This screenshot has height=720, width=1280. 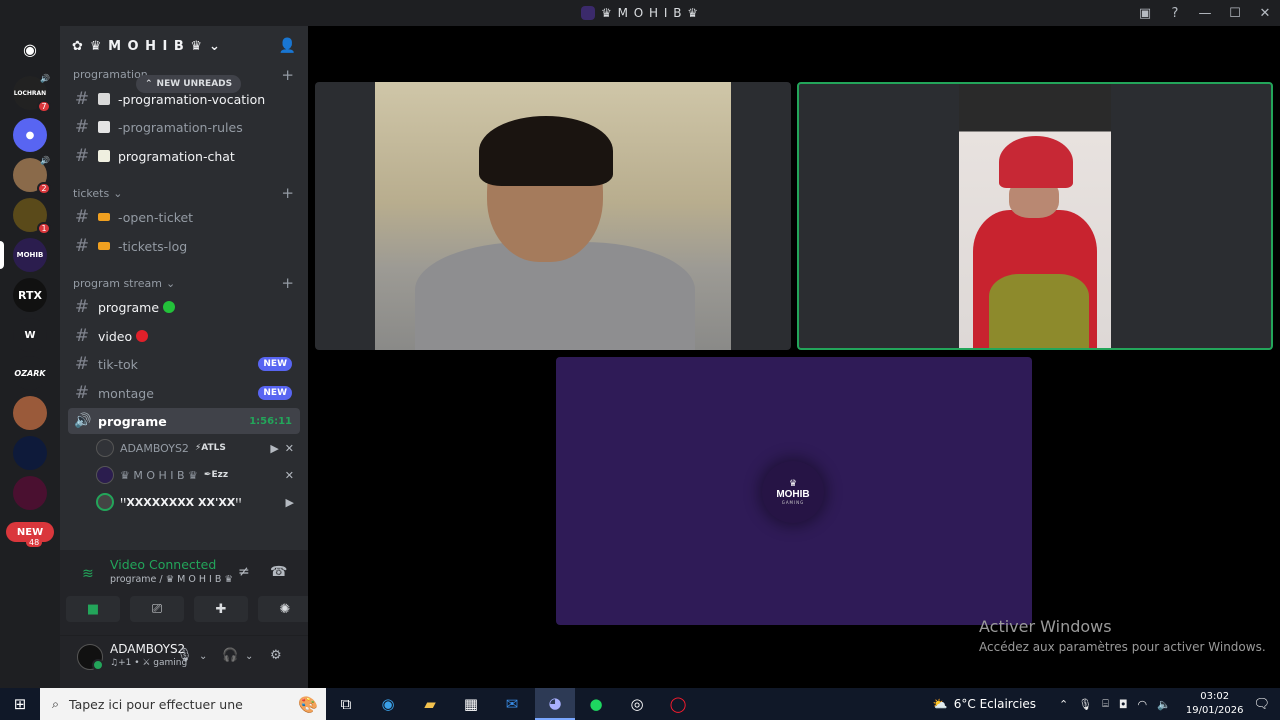 I want to click on opera-icon: ◯, so click(x=678, y=704).